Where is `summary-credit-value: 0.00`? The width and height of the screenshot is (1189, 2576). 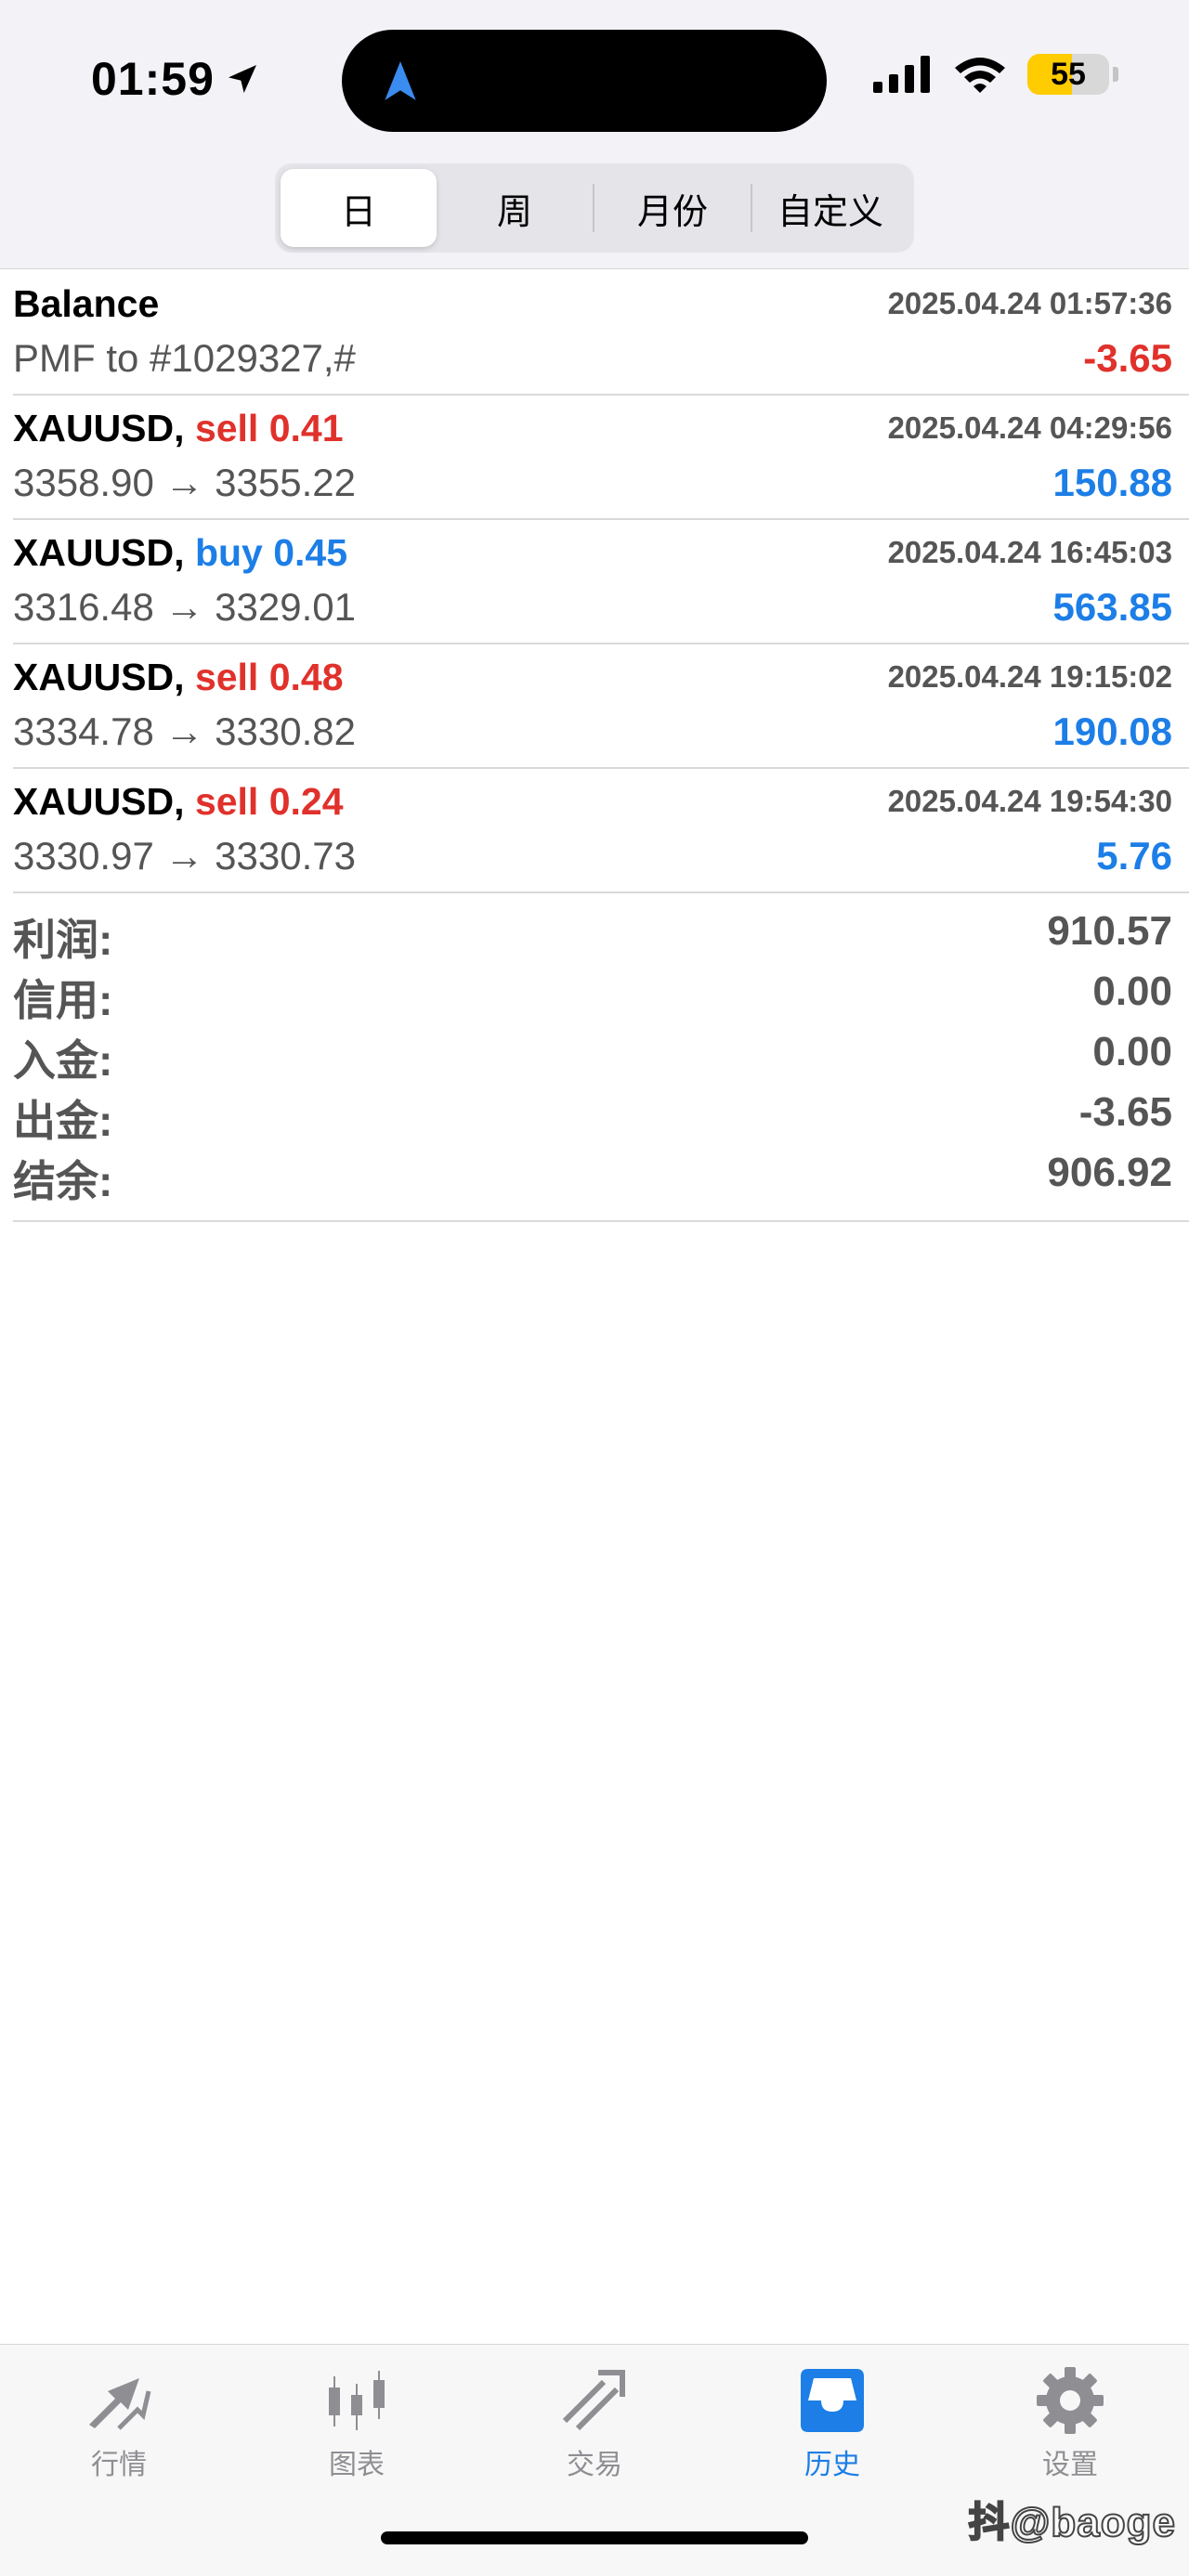 summary-credit-value: 0.00 is located at coordinates (1132, 991).